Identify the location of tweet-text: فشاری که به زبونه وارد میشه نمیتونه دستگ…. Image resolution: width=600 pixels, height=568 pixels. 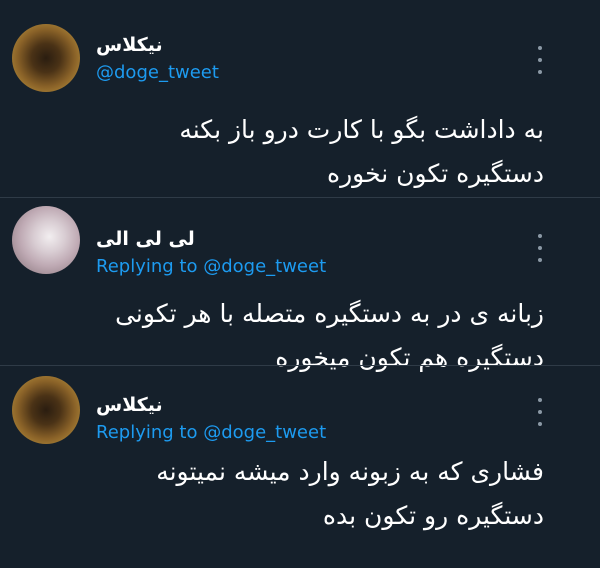
(309, 494).